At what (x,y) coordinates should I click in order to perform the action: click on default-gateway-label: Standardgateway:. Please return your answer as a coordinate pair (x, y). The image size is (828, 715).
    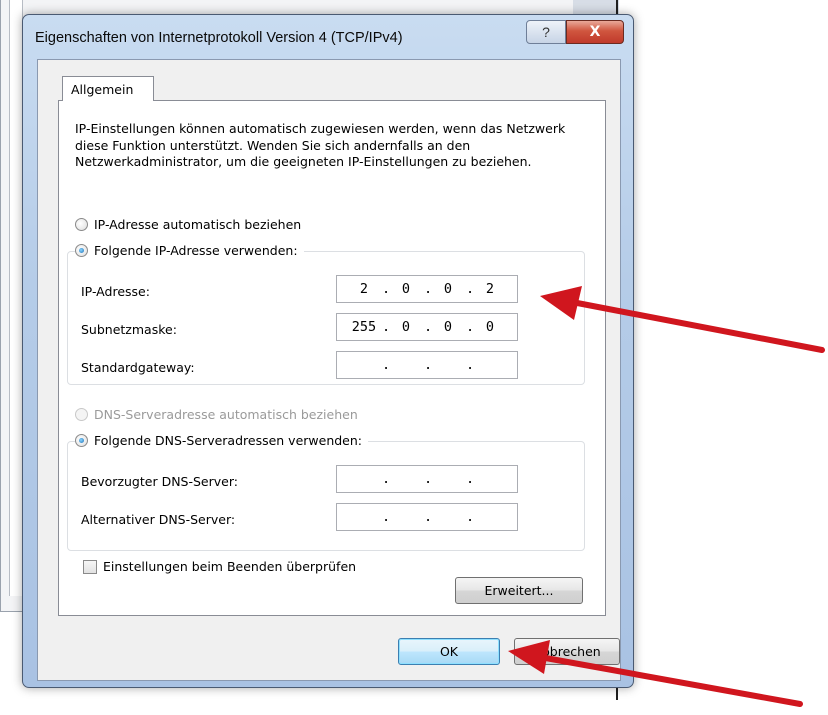
    Looking at the image, I should click on (138, 367).